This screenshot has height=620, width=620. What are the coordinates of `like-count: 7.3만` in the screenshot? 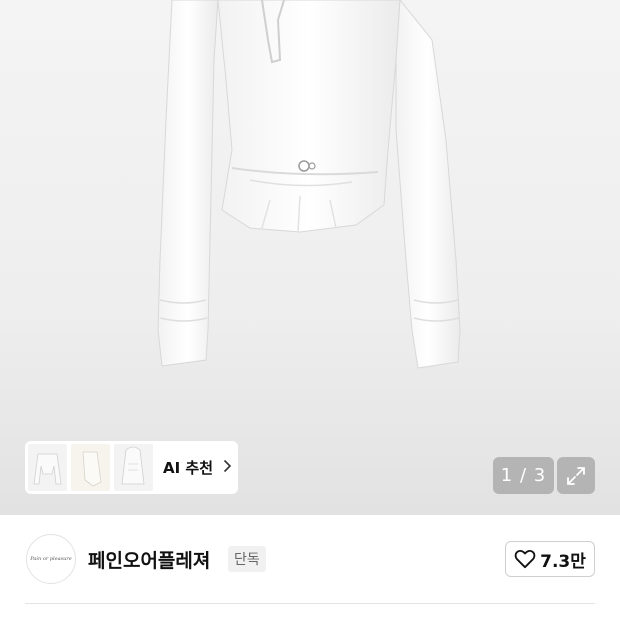 It's located at (563, 561).